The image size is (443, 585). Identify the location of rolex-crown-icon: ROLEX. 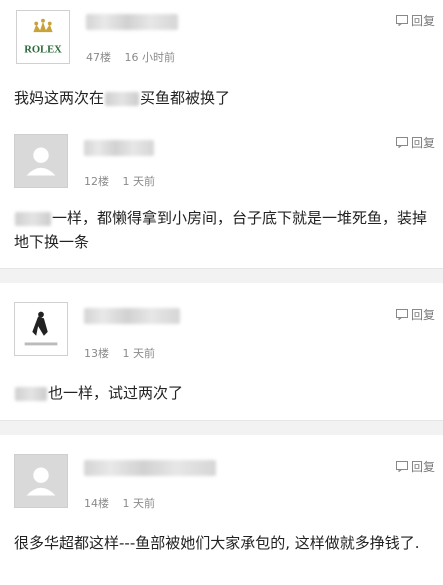
(43, 36).